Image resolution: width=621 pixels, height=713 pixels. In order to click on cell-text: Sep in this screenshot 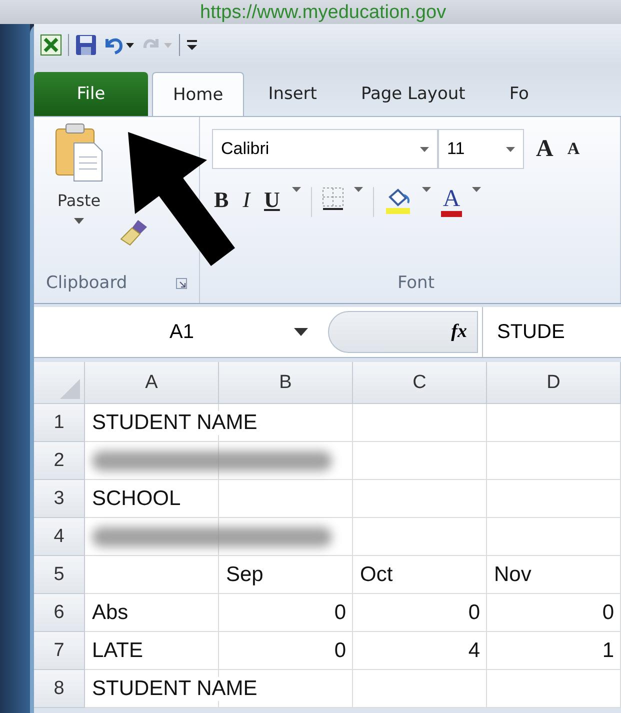, I will do `click(245, 575)`.